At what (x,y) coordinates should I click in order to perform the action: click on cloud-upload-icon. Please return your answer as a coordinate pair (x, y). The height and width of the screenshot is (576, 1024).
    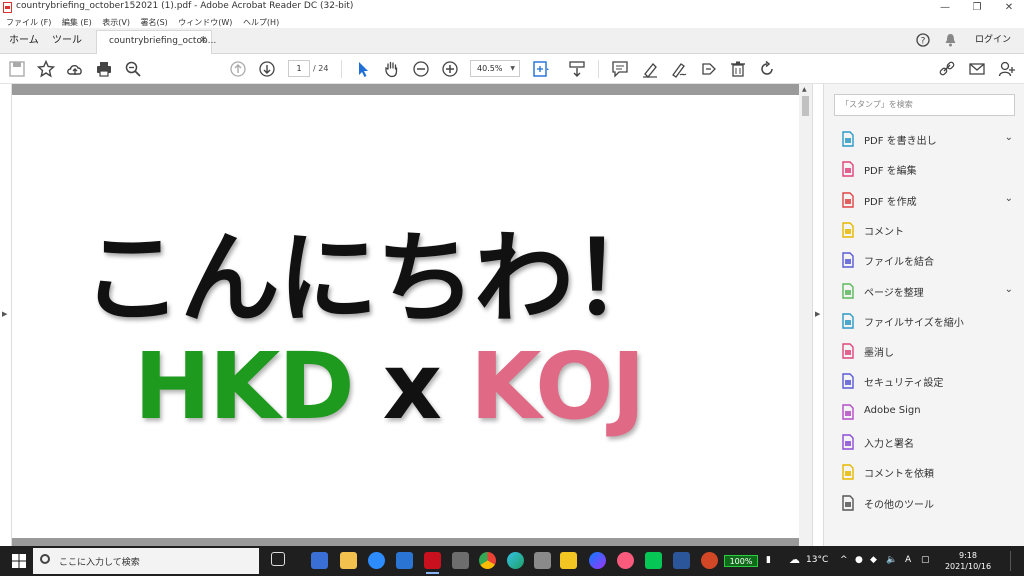
    Looking at the image, I should click on (75, 69).